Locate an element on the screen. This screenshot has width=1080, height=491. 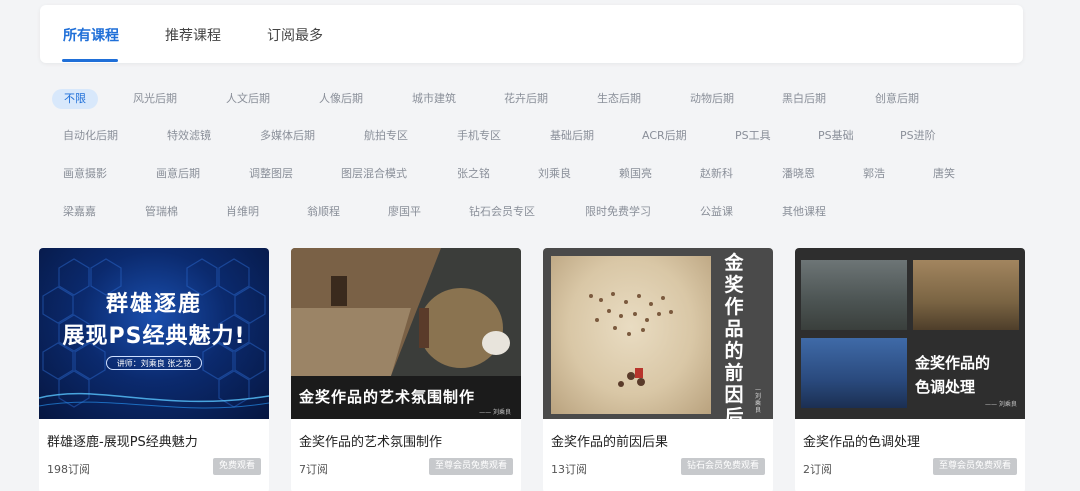
filter-tag: 基础后期 is located at coordinates (572, 136).